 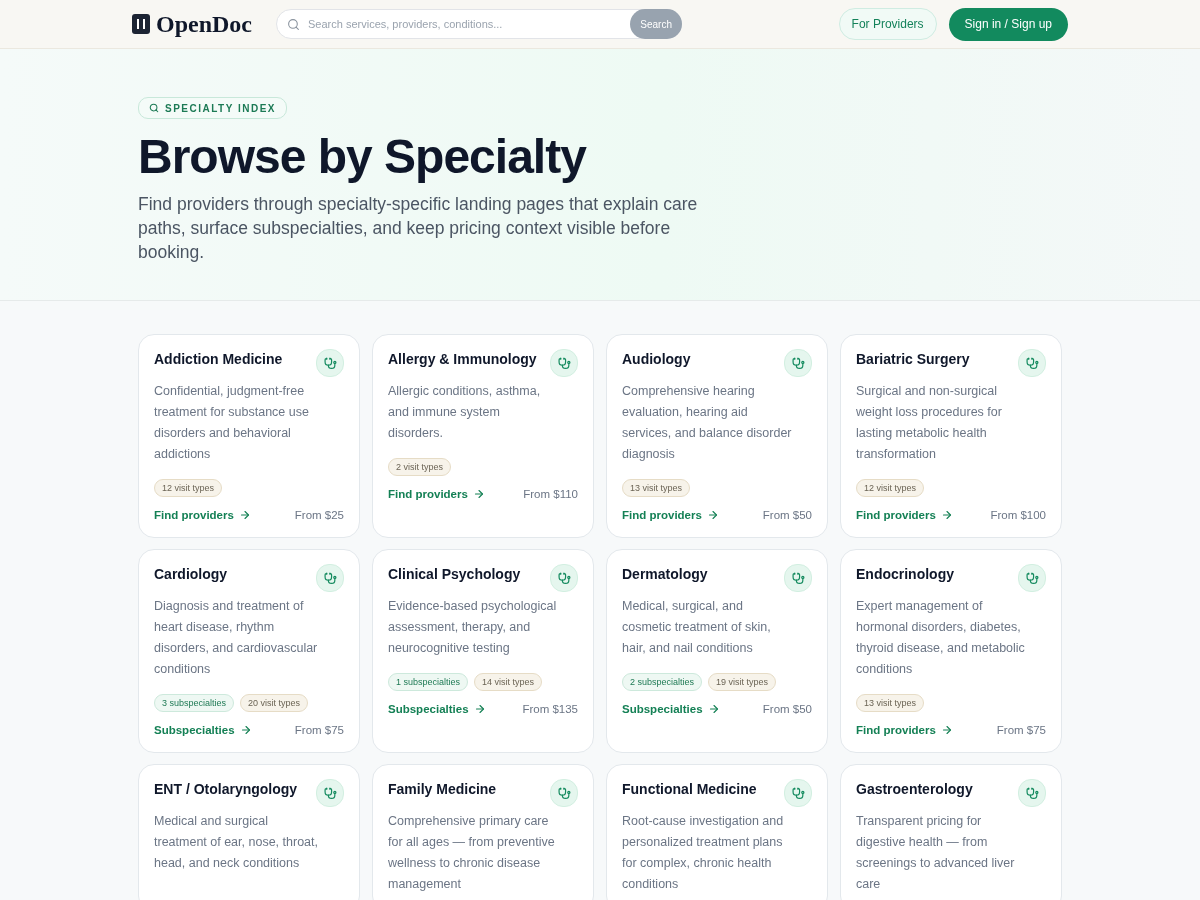 What do you see at coordinates (665, 574) in the screenshot?
I see `card-title: Dermatology` at bounding box center [665, 574].